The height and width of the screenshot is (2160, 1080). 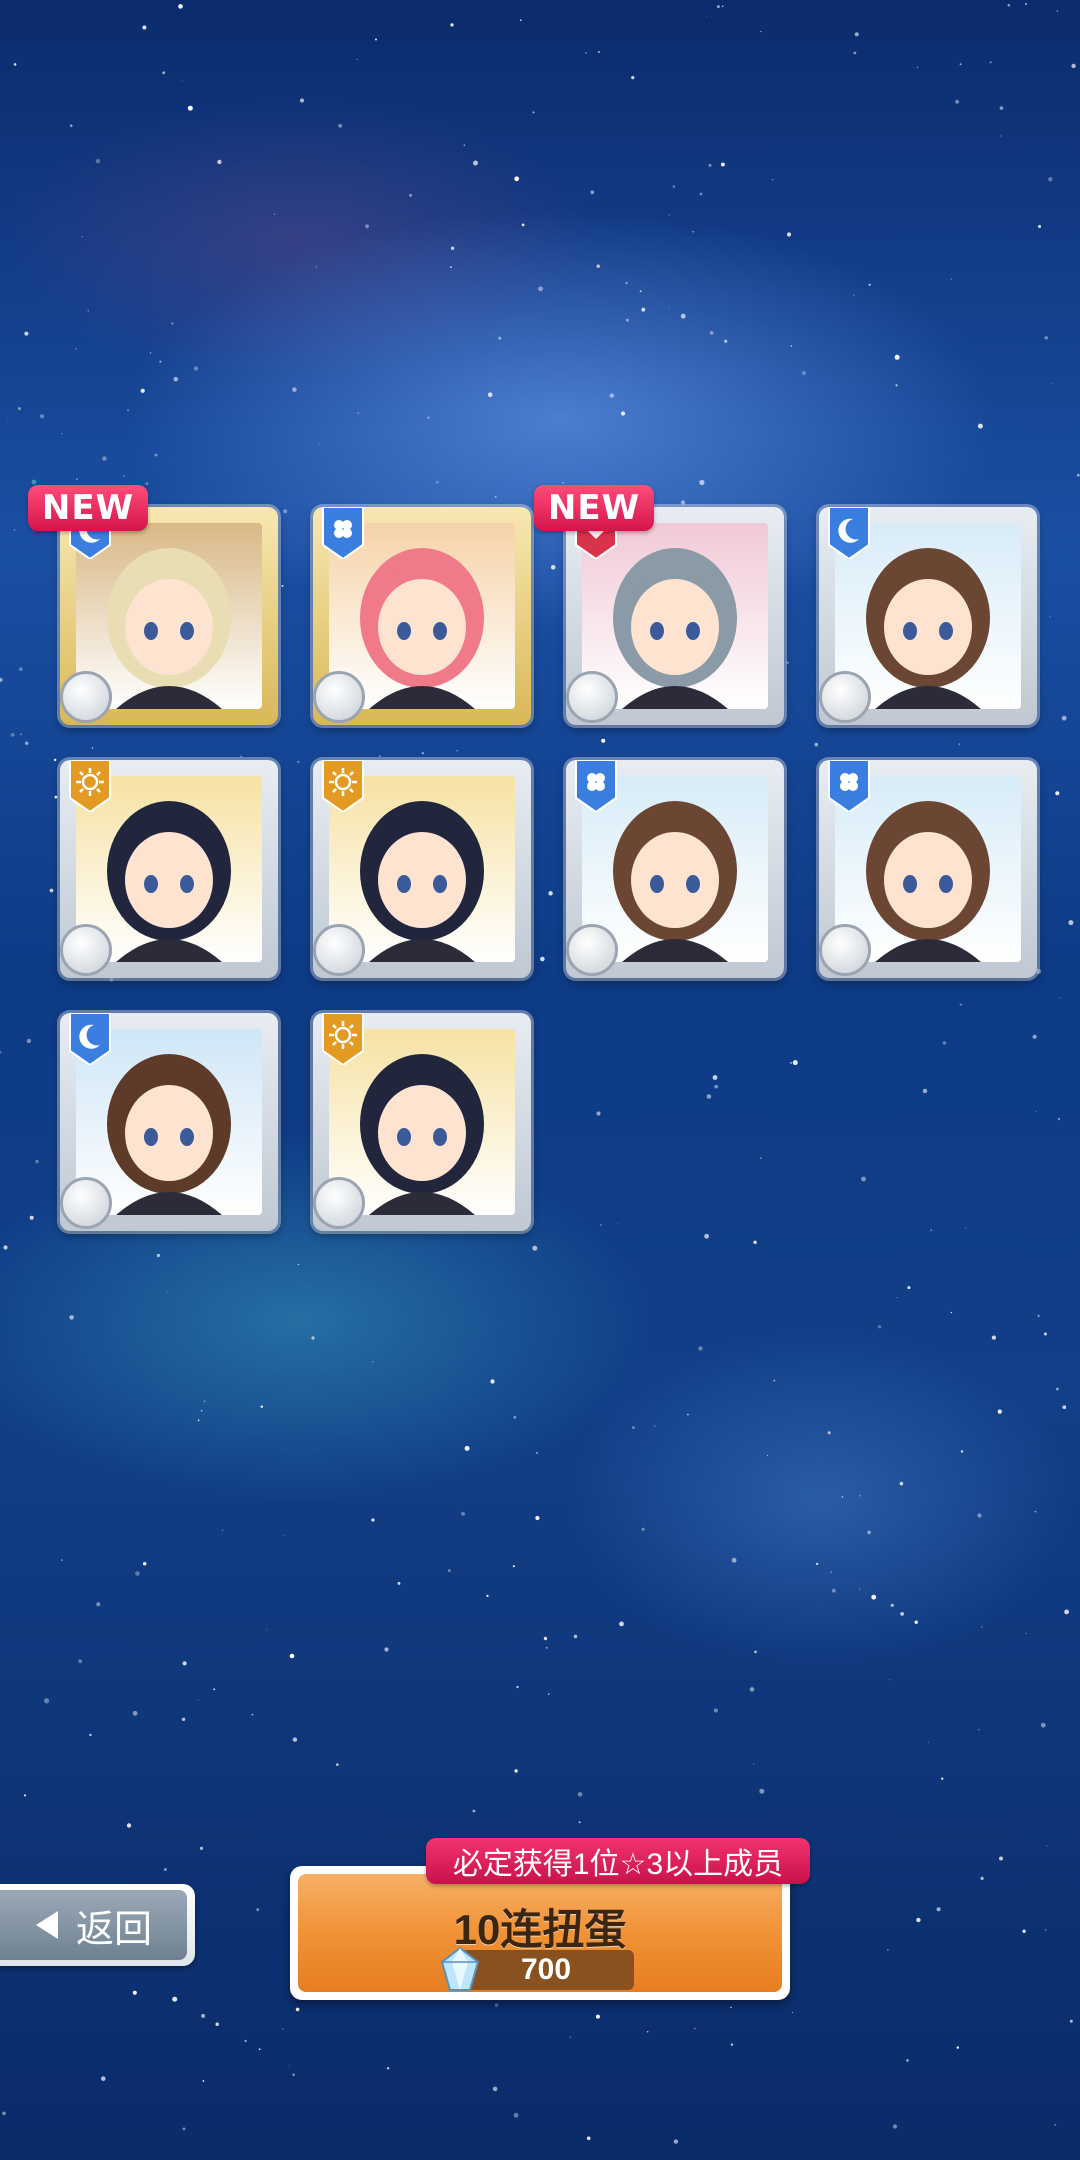 I want to click on gacha-cost: 700, so click(x=546, y=1970).